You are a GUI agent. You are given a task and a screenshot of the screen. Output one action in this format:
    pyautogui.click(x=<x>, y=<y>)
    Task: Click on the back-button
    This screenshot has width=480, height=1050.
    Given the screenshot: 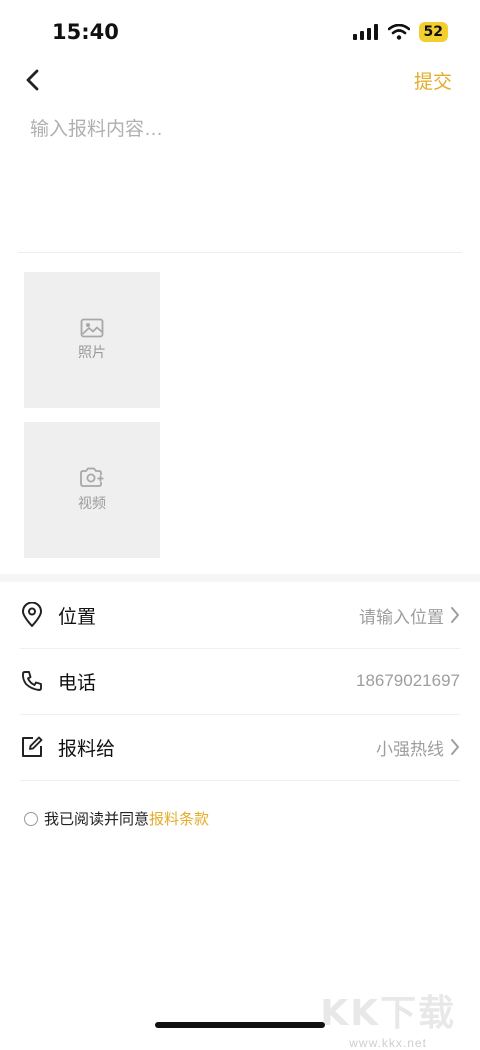 What is the action you would take?
    pyautogui.click(x=33, y=80)
    